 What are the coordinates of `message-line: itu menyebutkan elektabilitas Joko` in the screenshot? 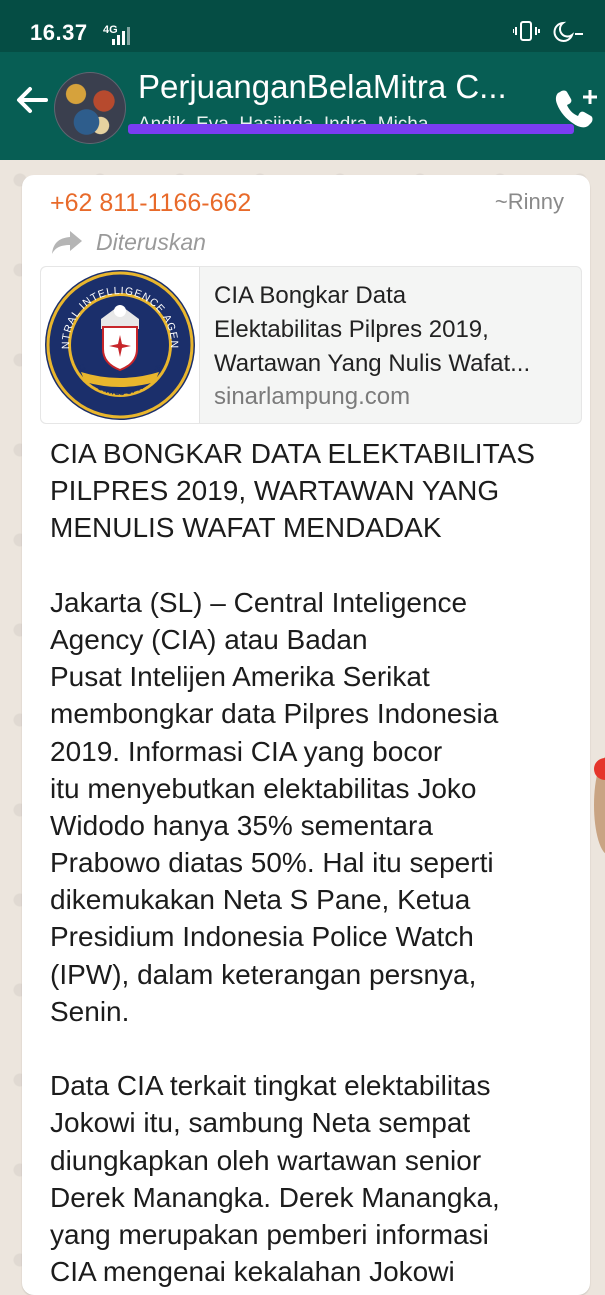 It's located at (263, 788).